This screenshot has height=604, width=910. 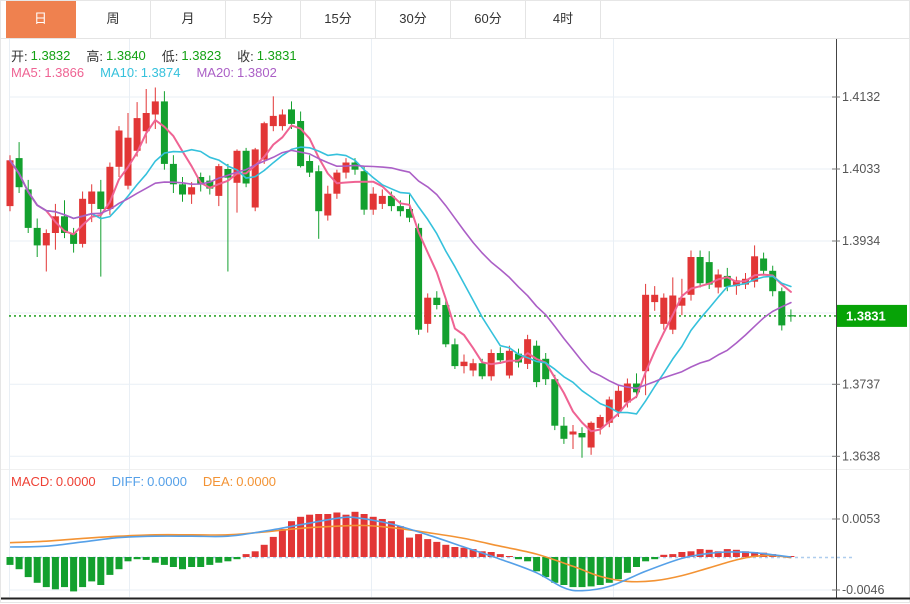 I want to click on legend-ma-ma20: MA20: 1.3802, so click(x=236, y=72).